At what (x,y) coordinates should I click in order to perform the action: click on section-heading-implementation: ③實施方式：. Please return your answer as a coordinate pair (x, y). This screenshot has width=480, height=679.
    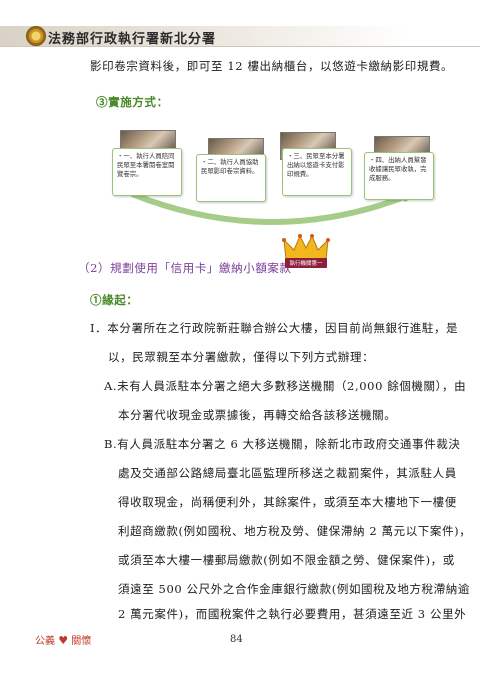
    Looking at the image, I should click on (132, 102).